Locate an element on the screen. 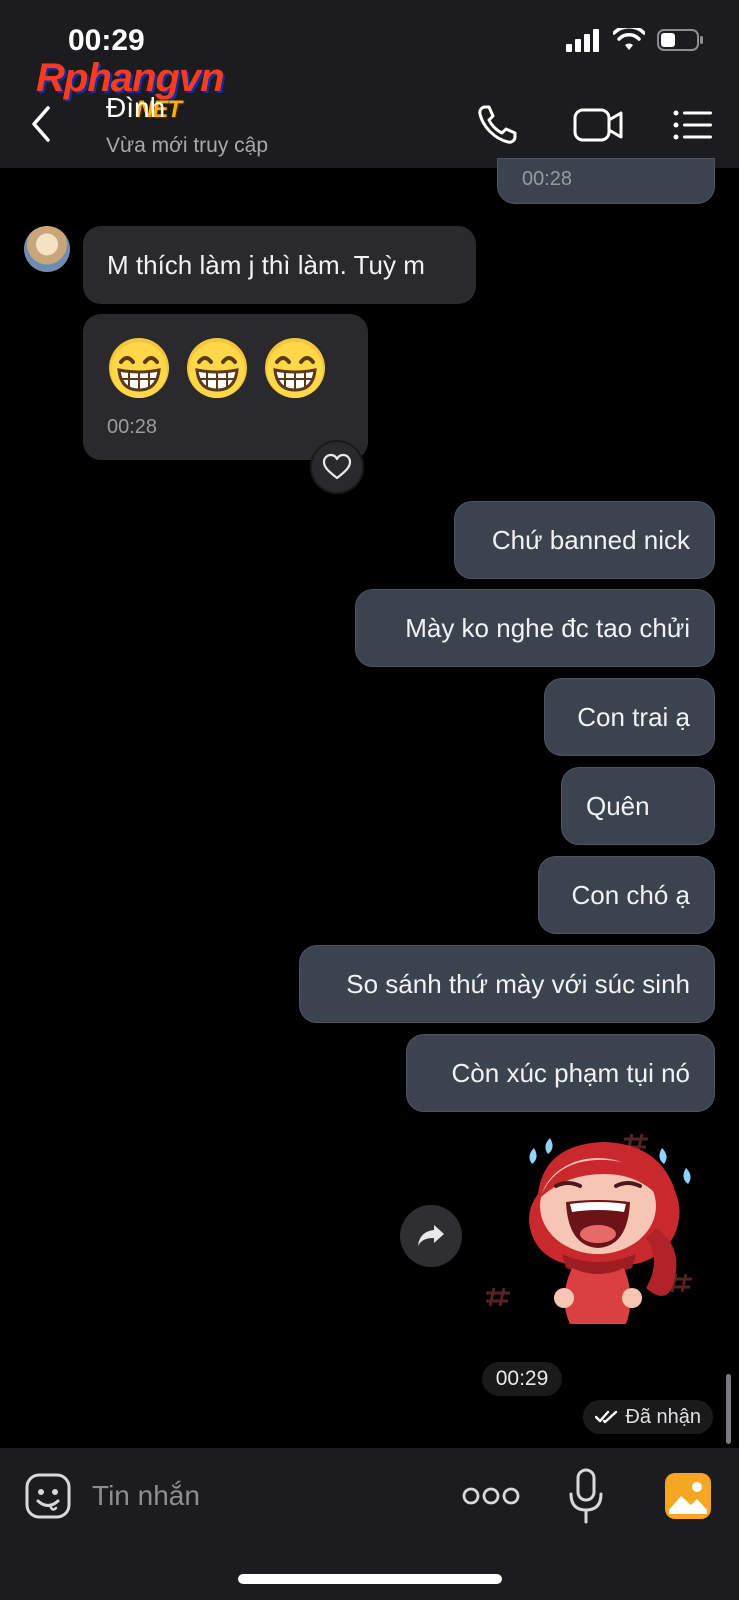 The image size is (739, 1600). message-text: Còn xúc phạm tụi nó is located at coordinates (570, 1072).